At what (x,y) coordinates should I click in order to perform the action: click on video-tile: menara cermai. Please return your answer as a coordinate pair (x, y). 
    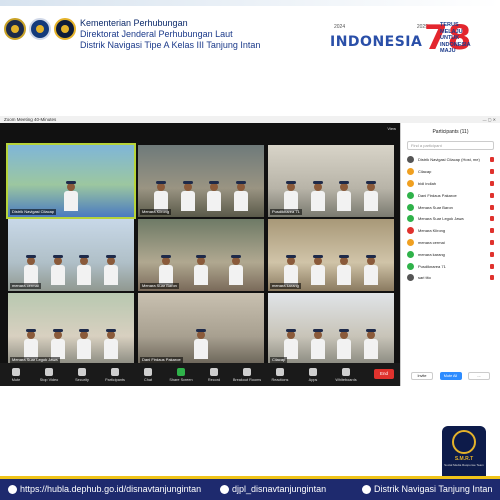
    Looking at the image, I should click on (71, 255).